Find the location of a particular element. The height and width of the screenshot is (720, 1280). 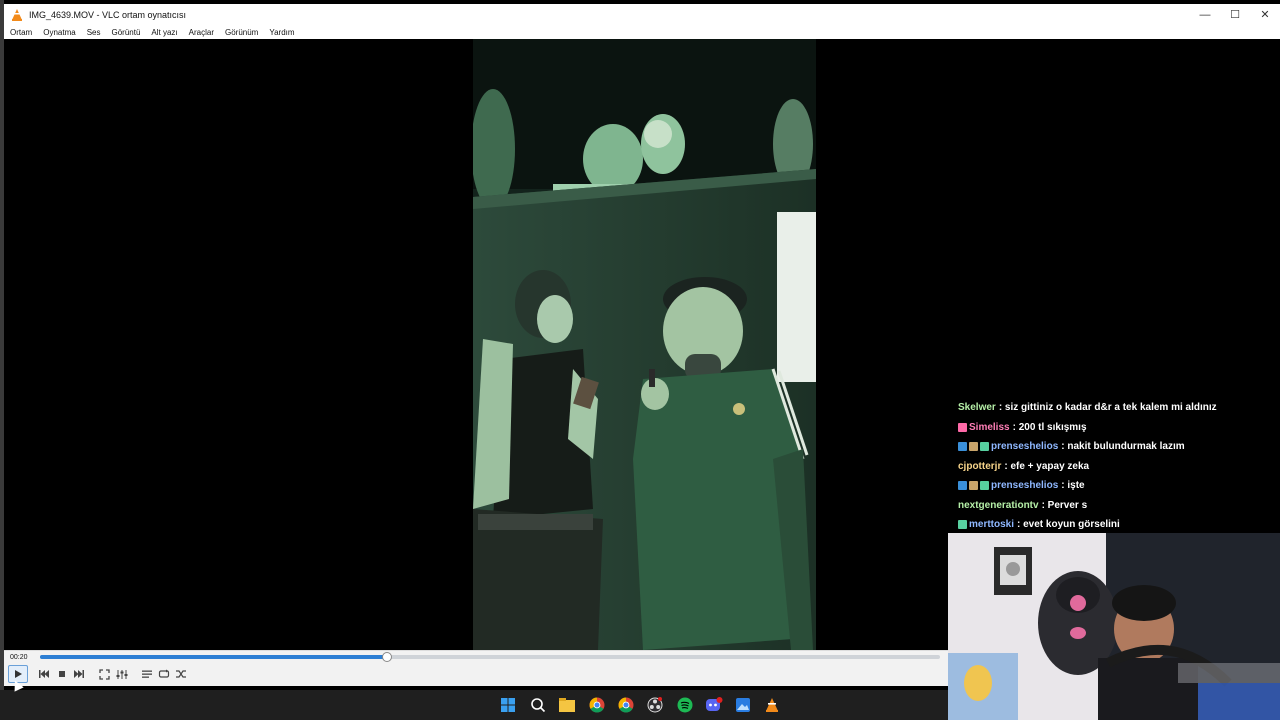

vlc-icon is located at coordinates (17, 14).